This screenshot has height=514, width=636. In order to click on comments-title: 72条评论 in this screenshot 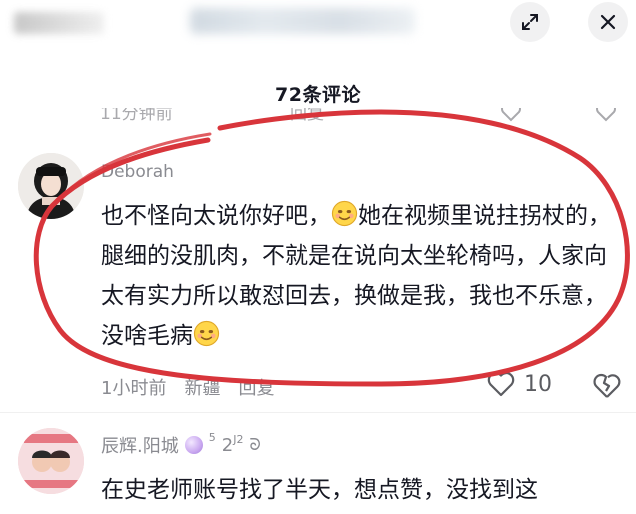, I will do `click(318, 95)`.